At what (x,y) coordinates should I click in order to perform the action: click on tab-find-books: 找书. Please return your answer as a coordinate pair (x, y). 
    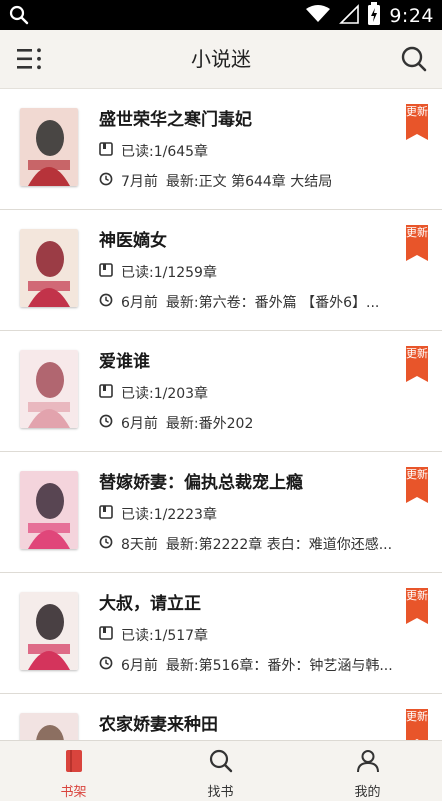
    Looking at the image, I should click on (220, 771).